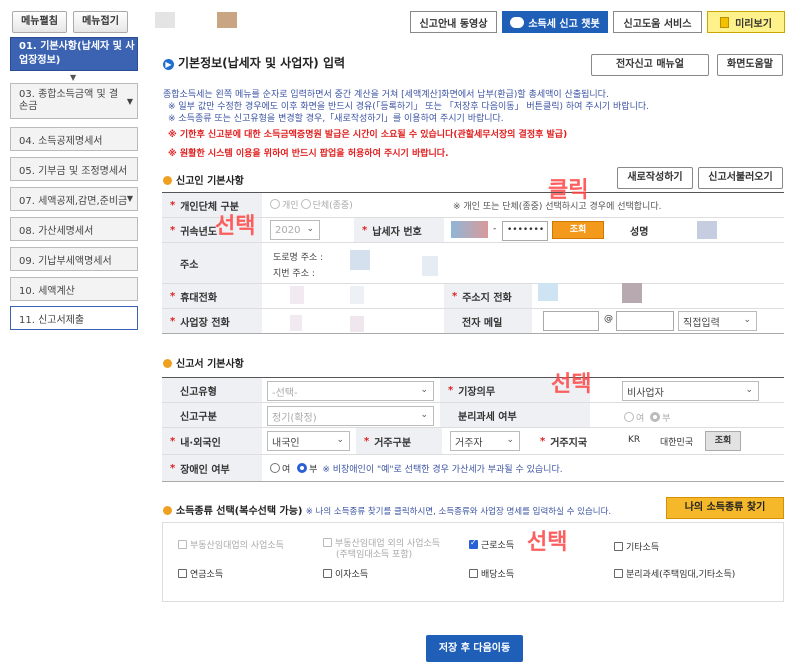 Image resolution: width=800 pixels, height=670 pixels. Describe the element at coordinates (750, 65) in the screenshot. I see `screen-help-button: 화면도움말` at that location.